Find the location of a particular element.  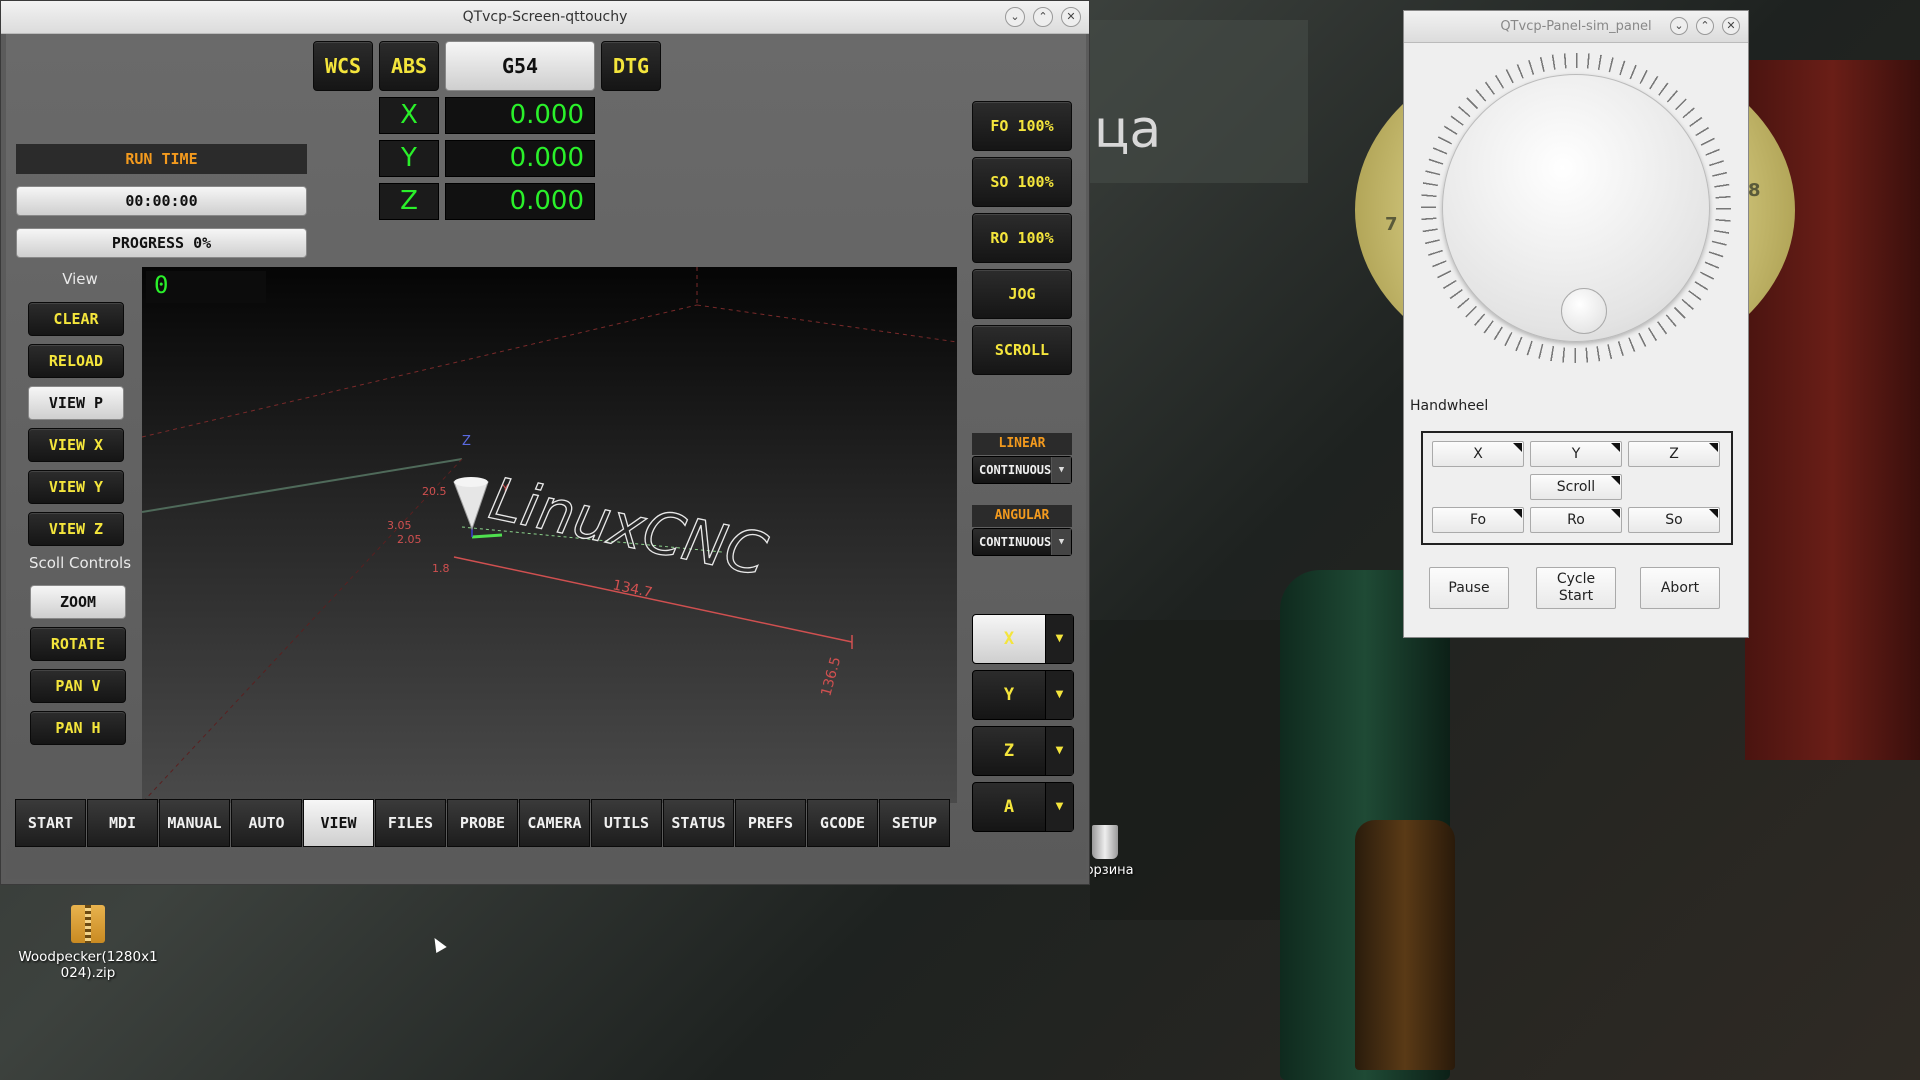

trash-icon is located at coordinates (1105, 842).